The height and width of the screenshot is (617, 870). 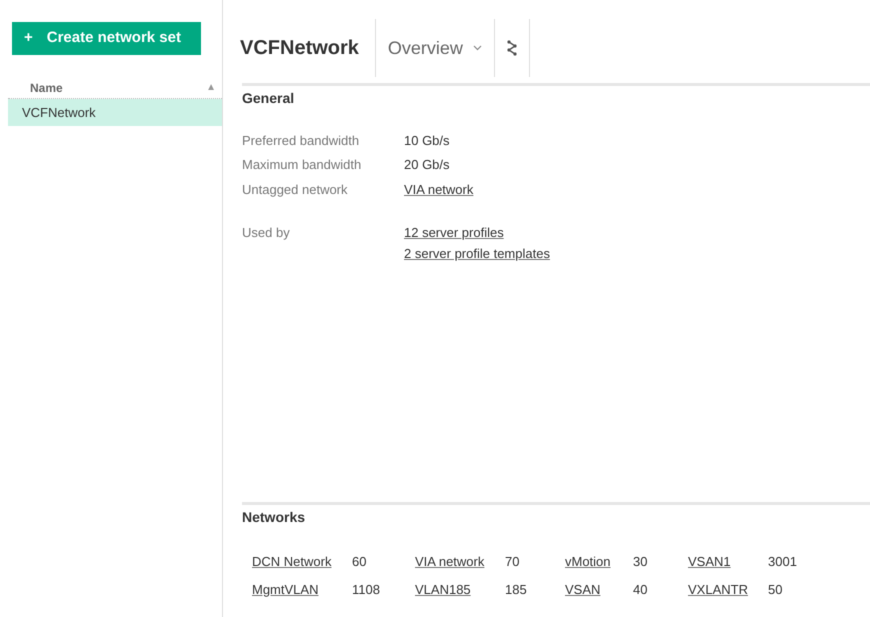 I want to click on vlan-id: 40, so click(x=640, y=589).